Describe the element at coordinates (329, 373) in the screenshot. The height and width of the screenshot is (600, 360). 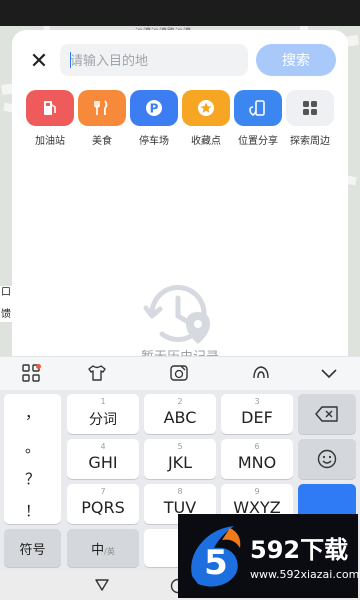
I see `chevron-down-icon` at that location.